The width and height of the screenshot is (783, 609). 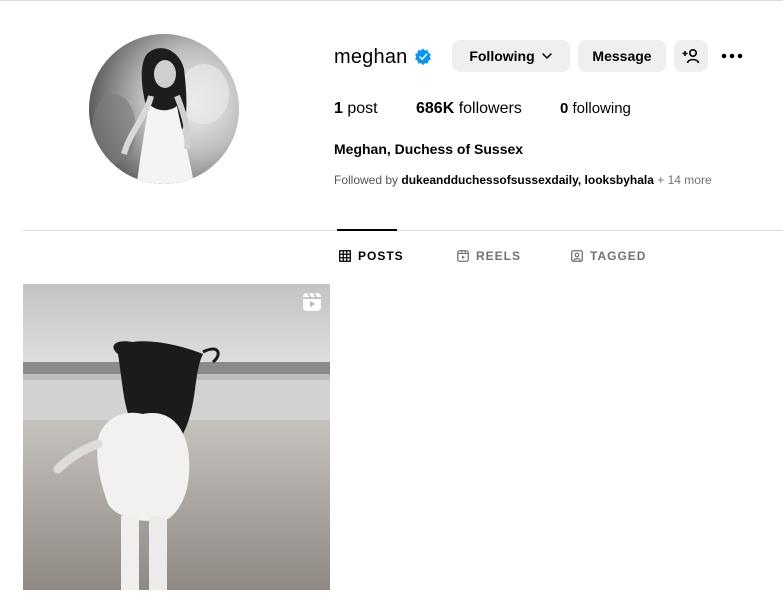 I want to click on tab-posts-label: POSTS, so click(x=381, y=256).